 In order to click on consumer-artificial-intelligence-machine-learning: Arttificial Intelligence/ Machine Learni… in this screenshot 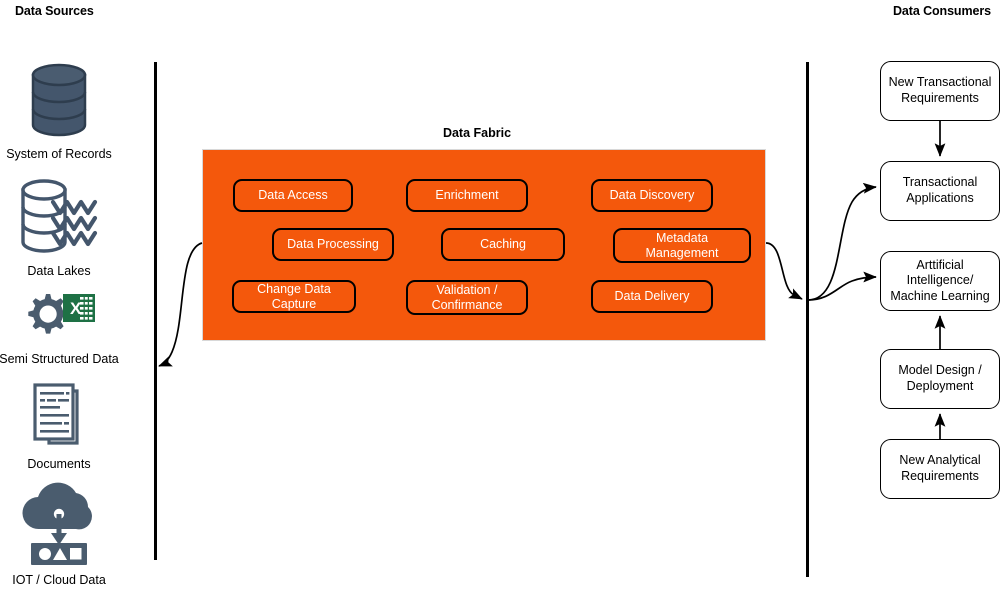, I will do `click(940, 281)`.